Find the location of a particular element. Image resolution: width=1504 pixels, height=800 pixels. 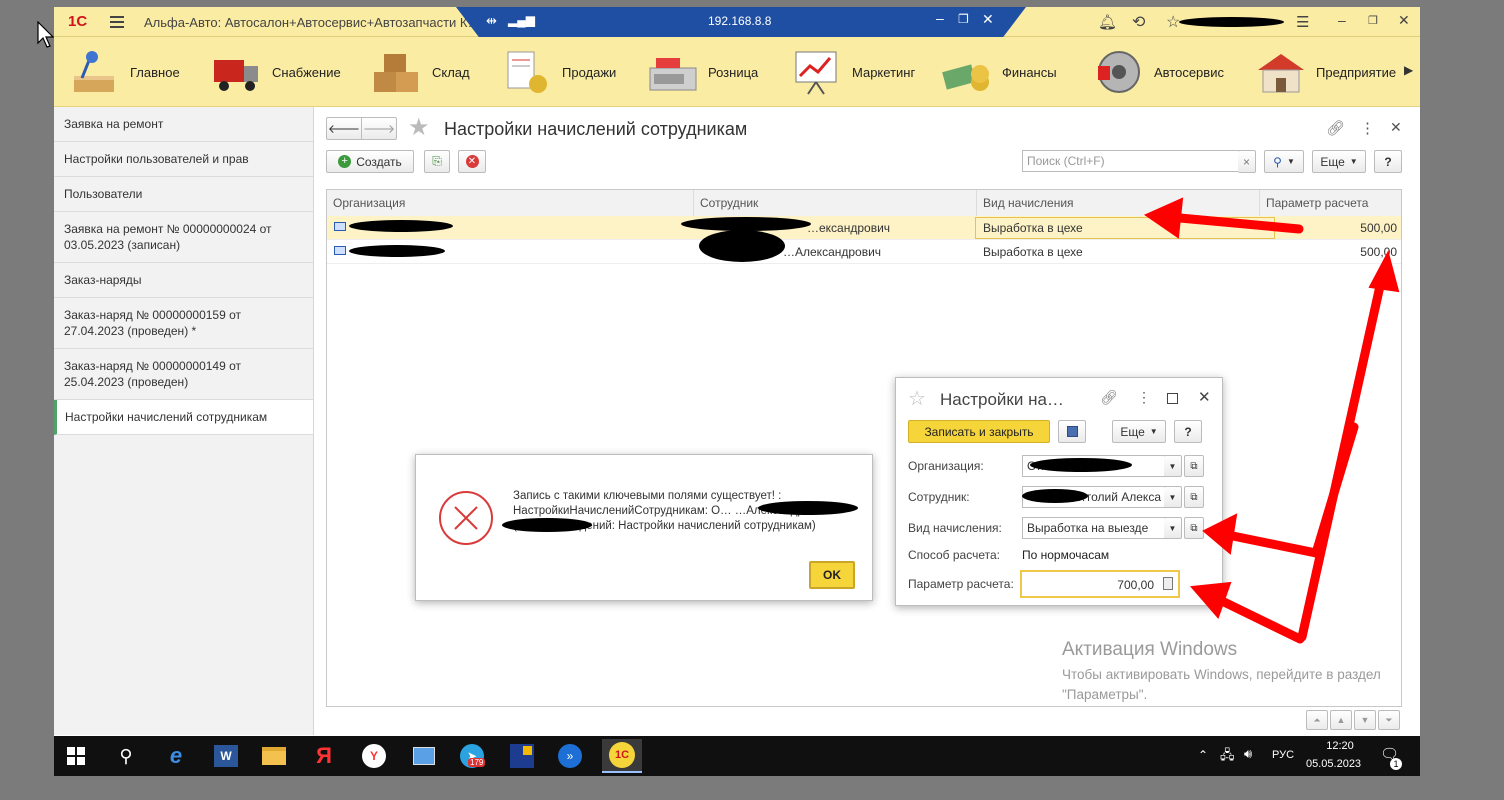

favorite-star-icon: ★ is located at coordinates (419, 127).